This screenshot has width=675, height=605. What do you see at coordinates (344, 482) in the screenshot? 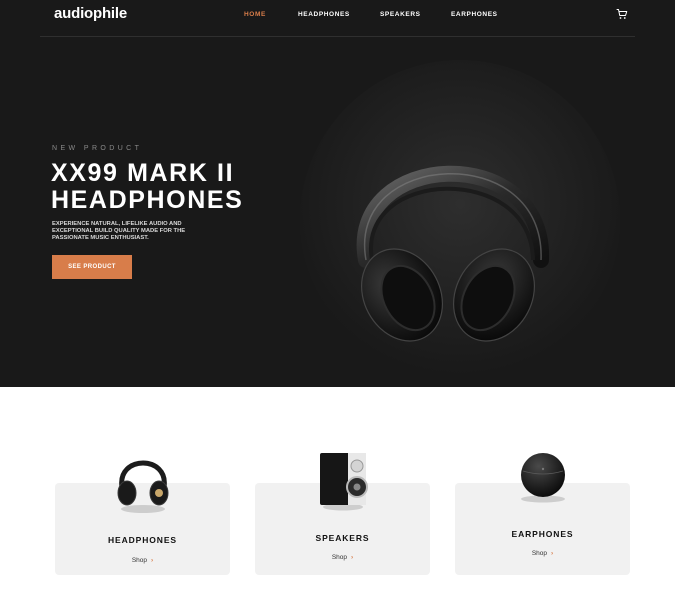
I see `speaker-thumbnail` at bounding box center [344, 482].